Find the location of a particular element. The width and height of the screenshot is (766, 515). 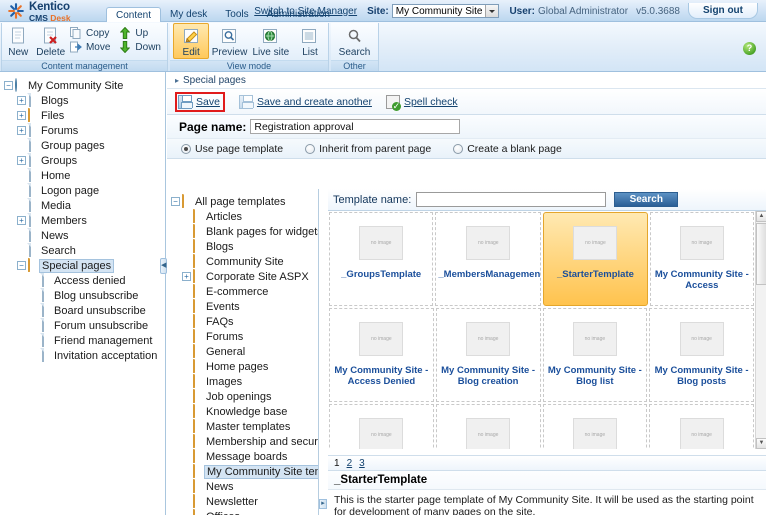

tree-node-label: Home pages is located at coordinates (237, 366).